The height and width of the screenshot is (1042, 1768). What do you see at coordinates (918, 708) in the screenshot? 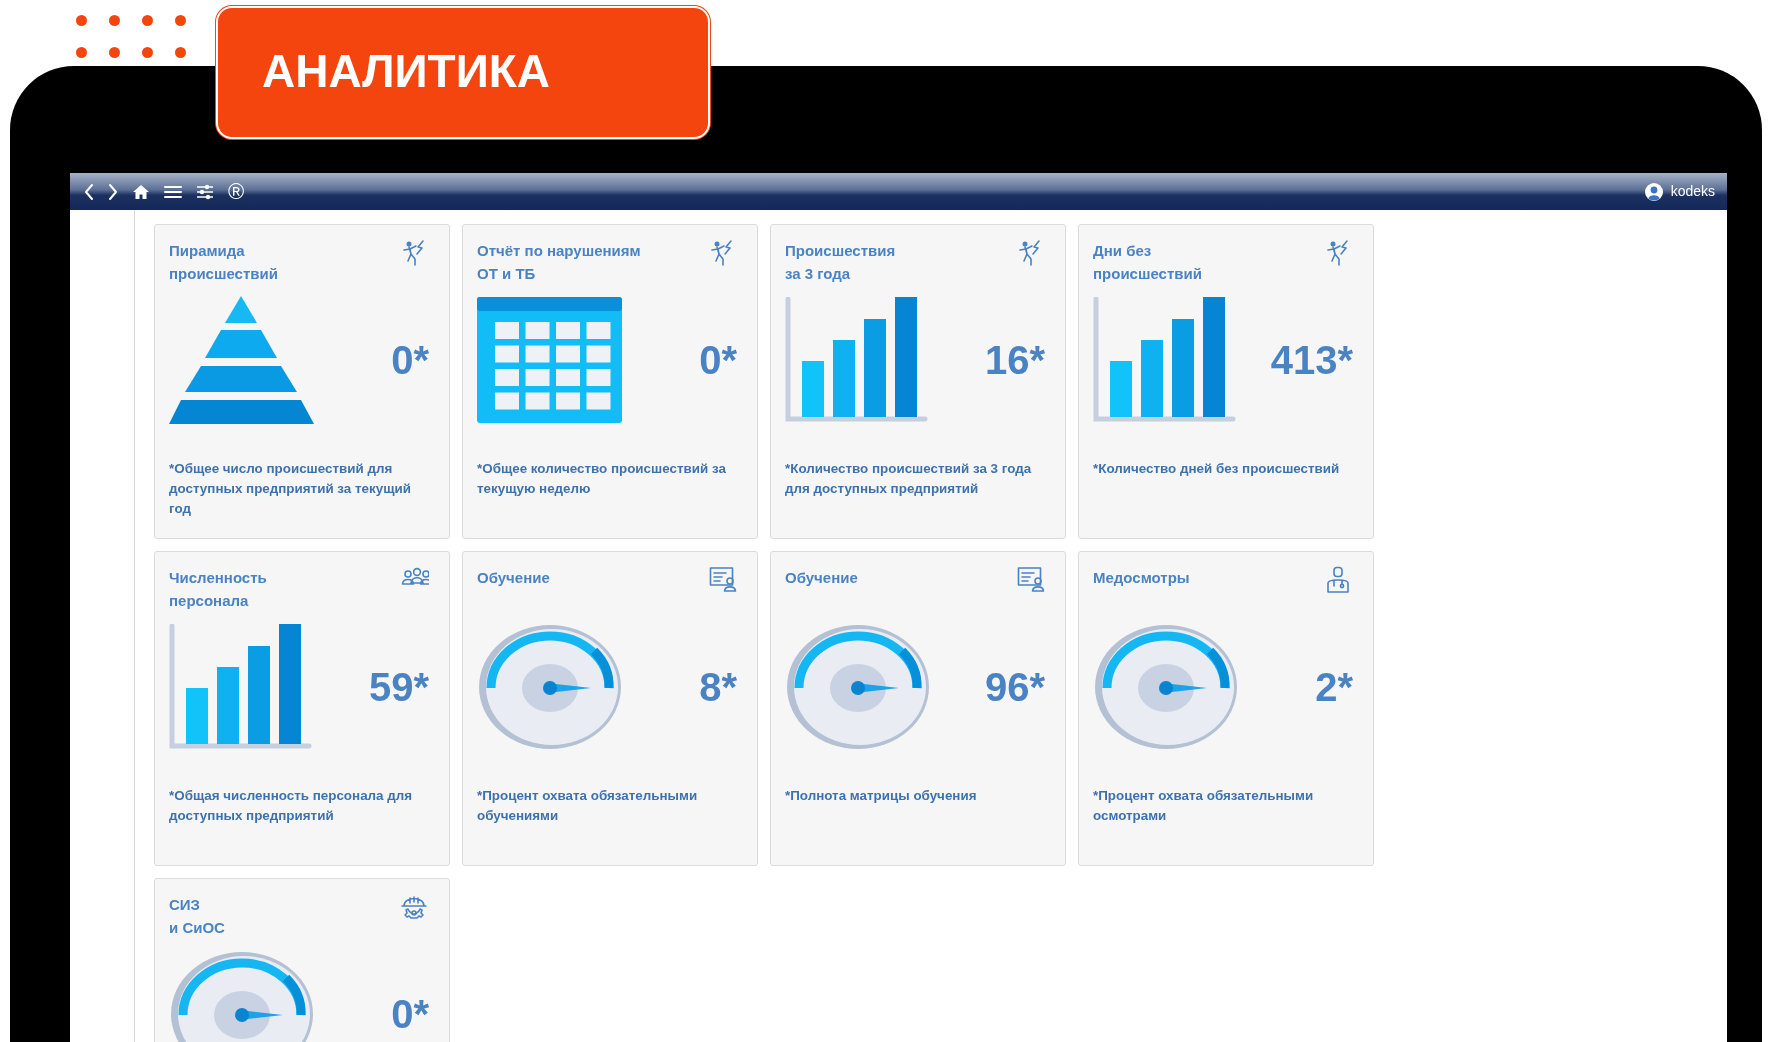
I see `dashboard-tile: Обучение 96* *Полнота матрицы обучения` at bounding box center [918, 708].